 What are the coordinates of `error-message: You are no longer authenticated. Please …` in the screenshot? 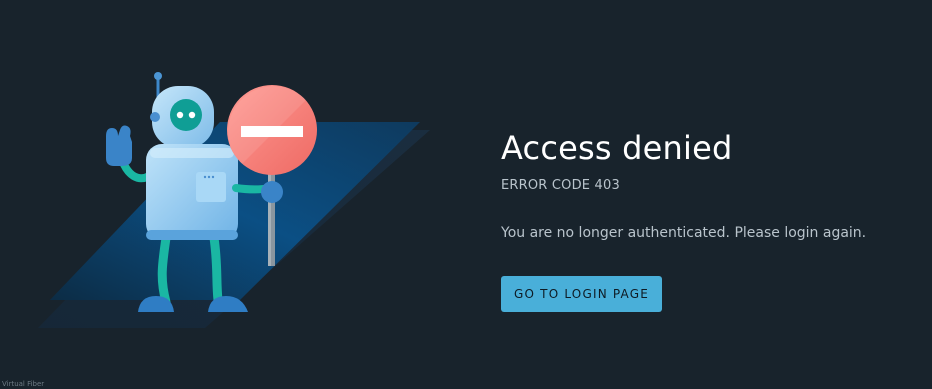 It's located at (684, 233).